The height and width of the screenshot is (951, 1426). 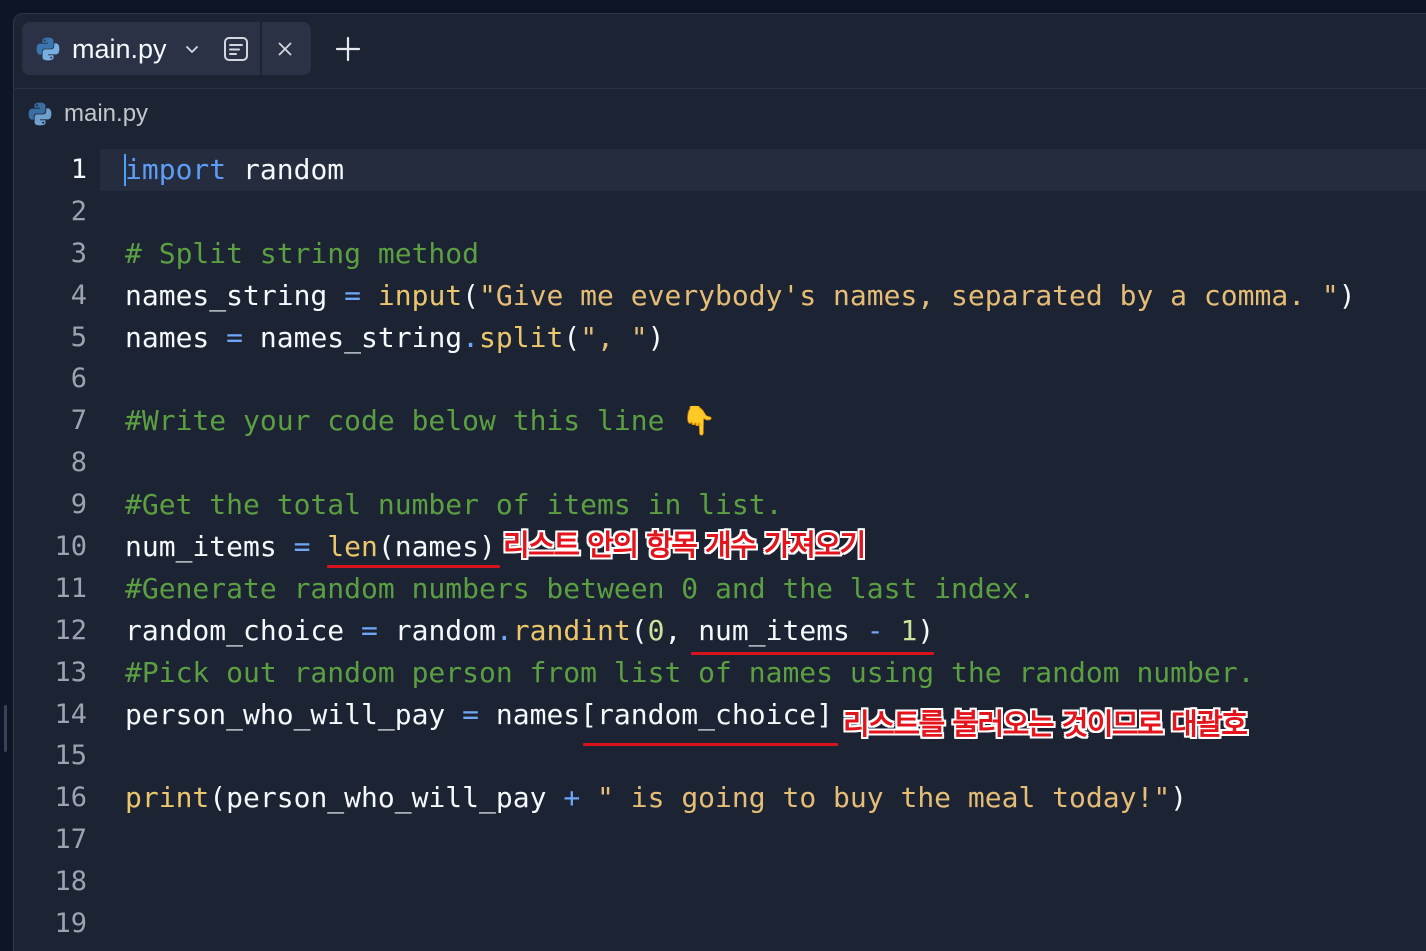 What do you see at coordinates (719, 88) in the screenshot?
I see `tab-bar-separator` at bounding box center [719, 88].